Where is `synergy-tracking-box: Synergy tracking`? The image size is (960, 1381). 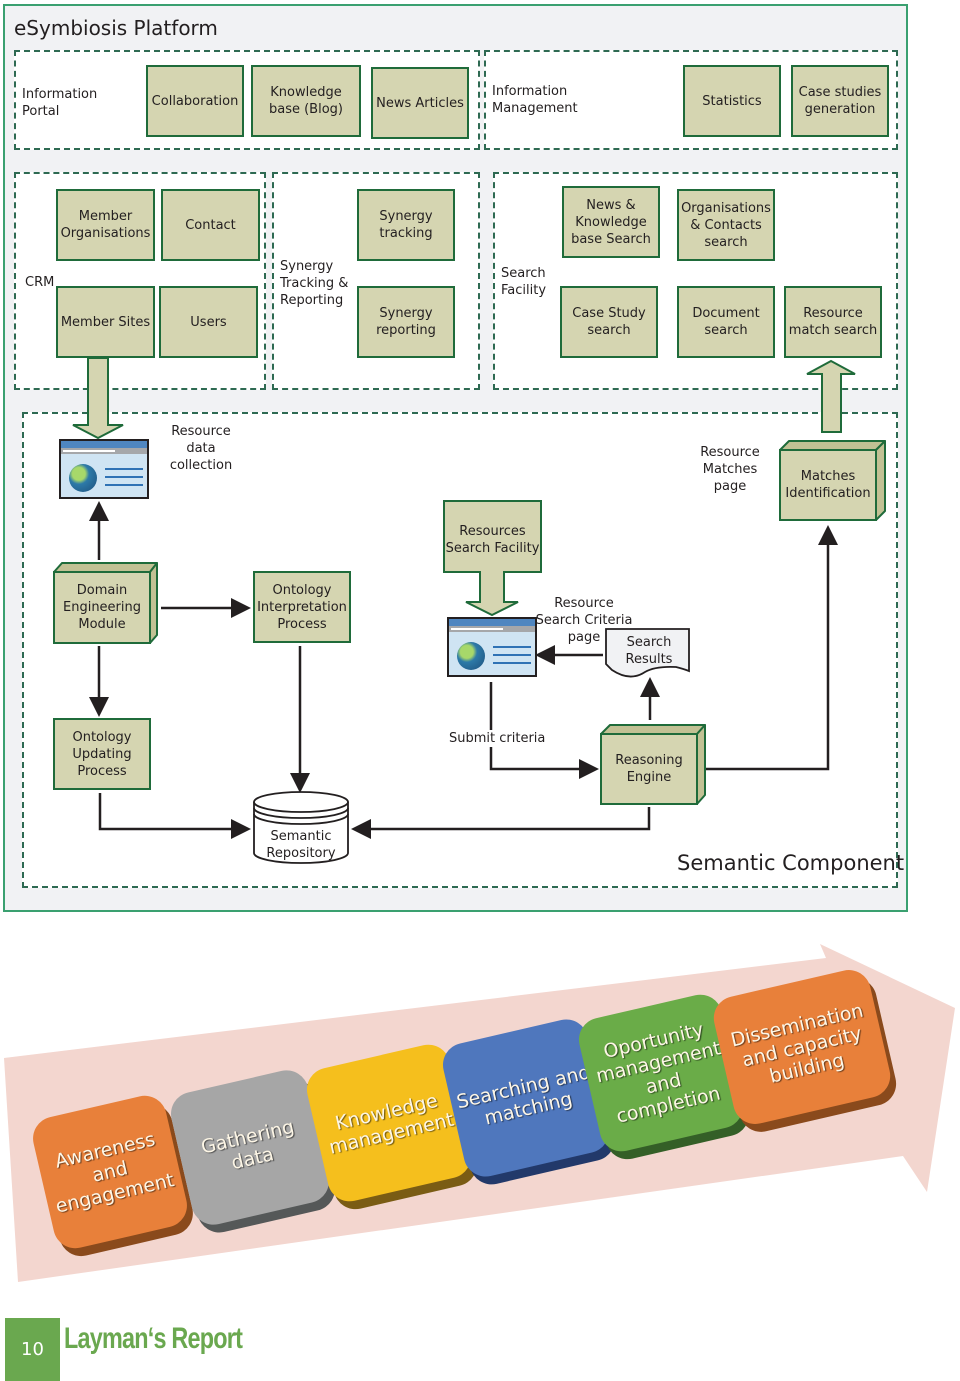
synergy-tracking-box: Synergy tracking is located at coordinates (406, 225).